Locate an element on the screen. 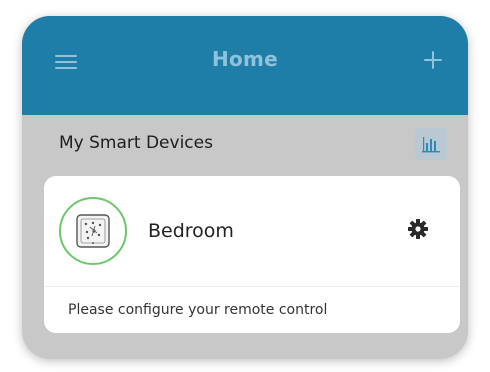 This screenshot has height=372, width=490. device-settings-button is located at coordinates (418, 229).